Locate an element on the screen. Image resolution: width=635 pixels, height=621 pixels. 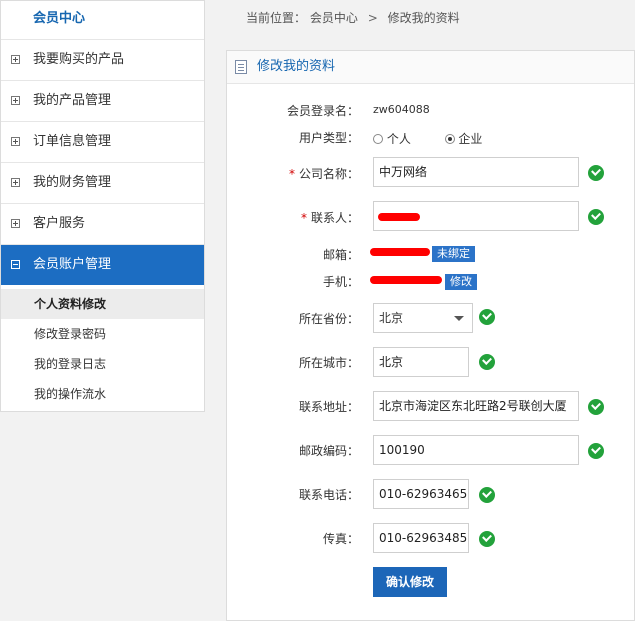
company-name-input: 中万网络 is located at coordinates (476, 172).